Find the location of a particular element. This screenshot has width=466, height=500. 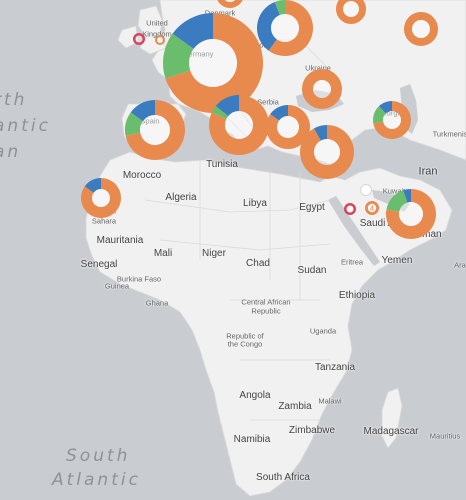

saudi-cluster: 4 is located at coordinates (372, 208).